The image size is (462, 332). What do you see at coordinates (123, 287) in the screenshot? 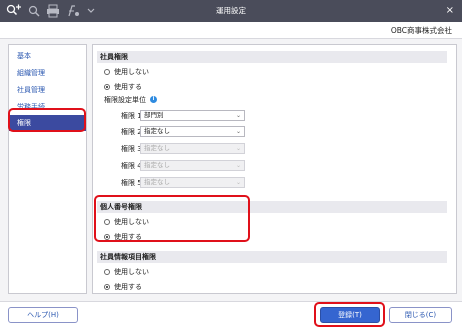
I see `info-option-on: 使用する` at bounding box center [123, 287].